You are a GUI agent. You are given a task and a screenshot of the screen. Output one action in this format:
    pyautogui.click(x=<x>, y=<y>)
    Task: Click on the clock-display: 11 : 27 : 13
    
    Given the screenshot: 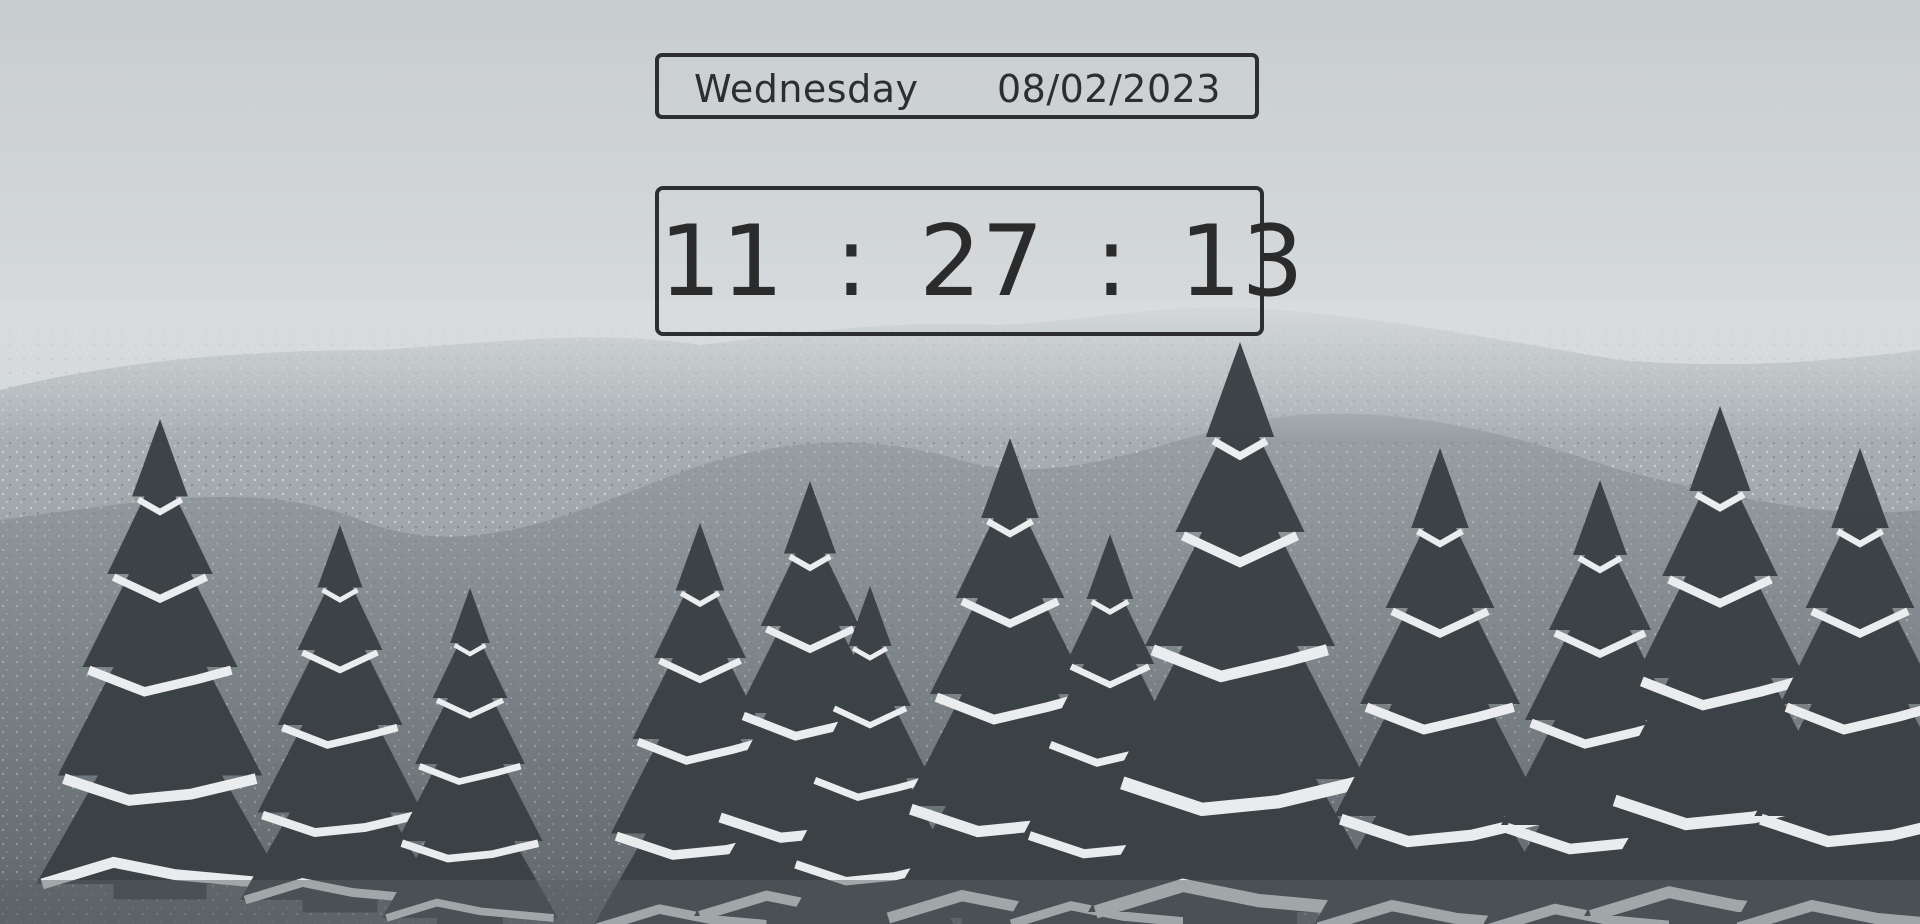 What is the action you would take?
    pyautogui.click(x=979, y=261)
    